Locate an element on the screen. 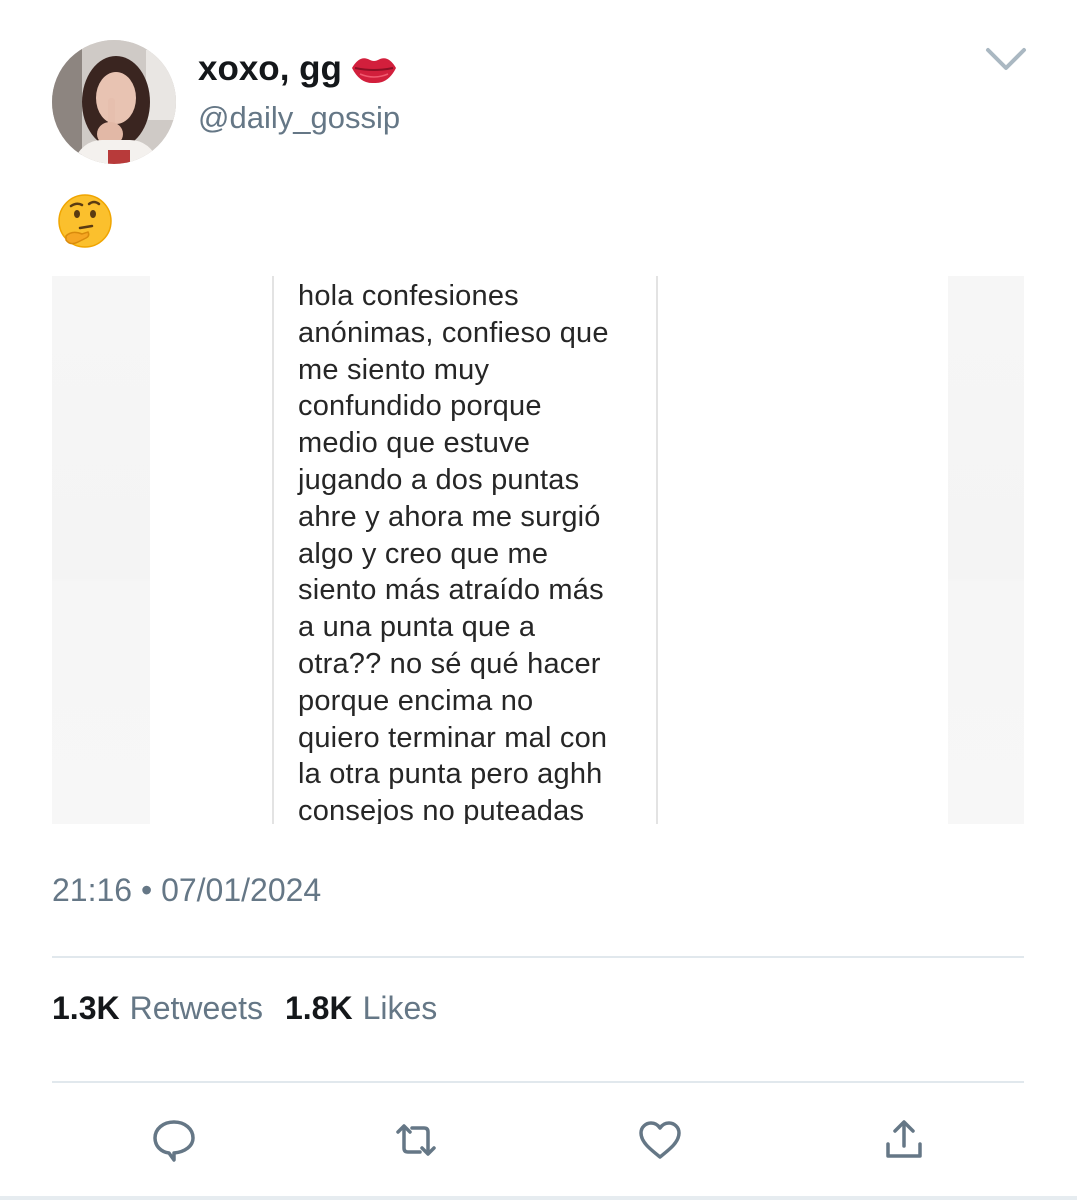 The image size is (1077, 1200). retweets-count: 1.3K is located at coordinates (86, 1008).